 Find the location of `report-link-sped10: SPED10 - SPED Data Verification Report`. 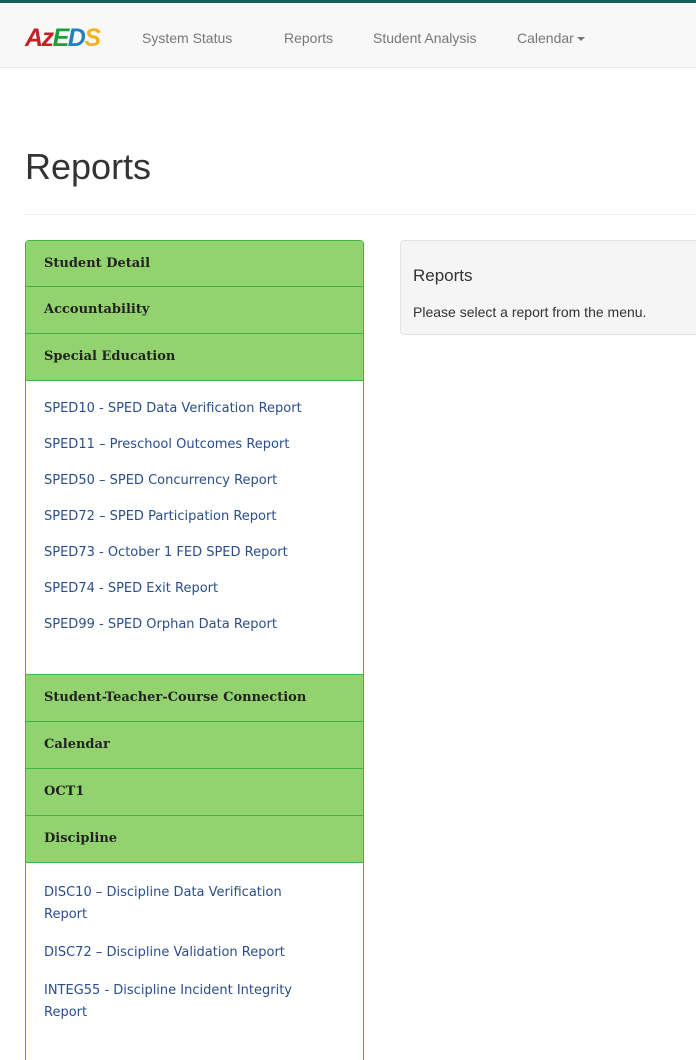

report-link-sped10: SPED10 - SPED Data Verification Report is located at coordinates (194, 418).